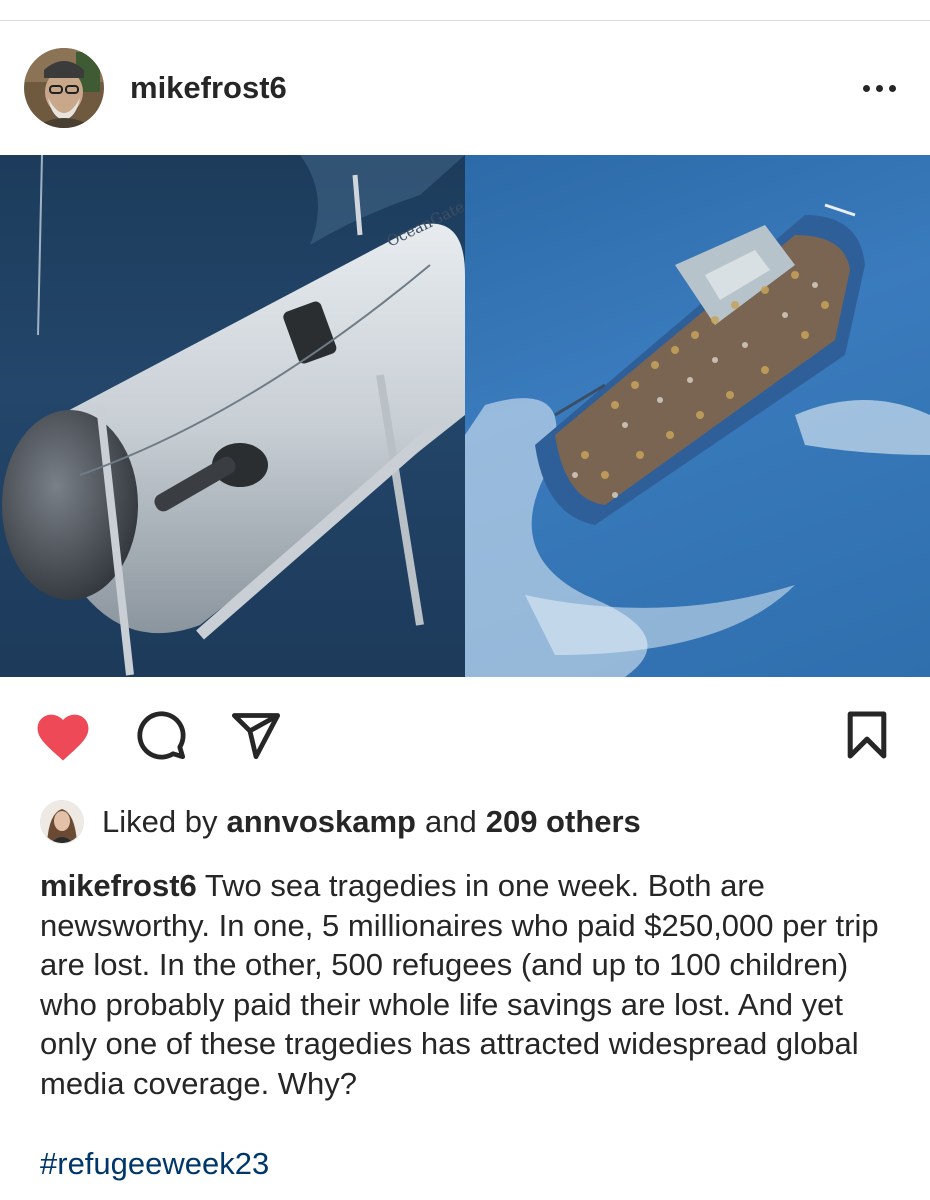  I want to click on top-divider, so click(465, 20).